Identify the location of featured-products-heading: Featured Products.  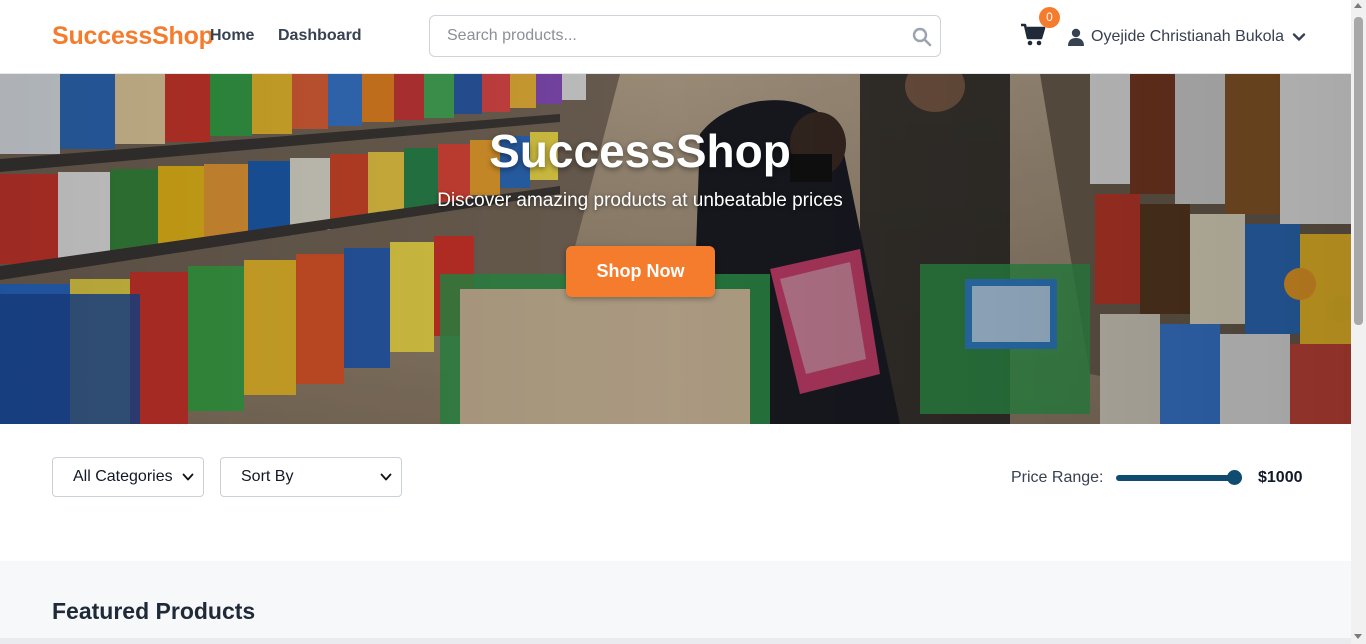
(154, 611).